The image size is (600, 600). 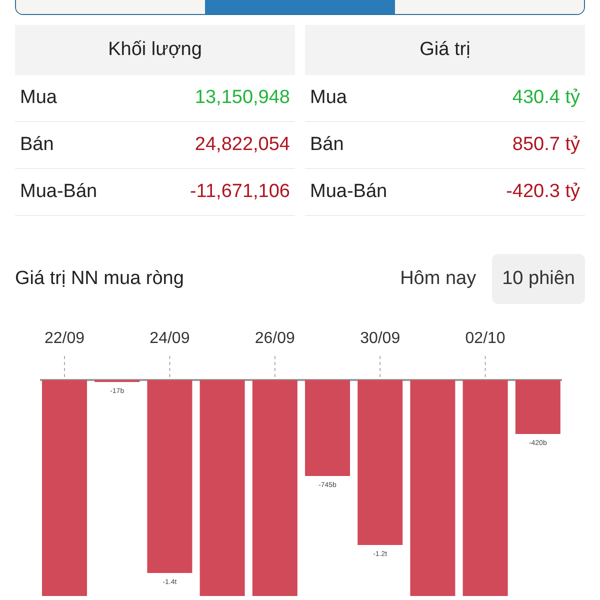 What do you see at coordinates (274, 338) in the screenshot?
I see `date-label: 26/09` at bounding box center [274, 338].